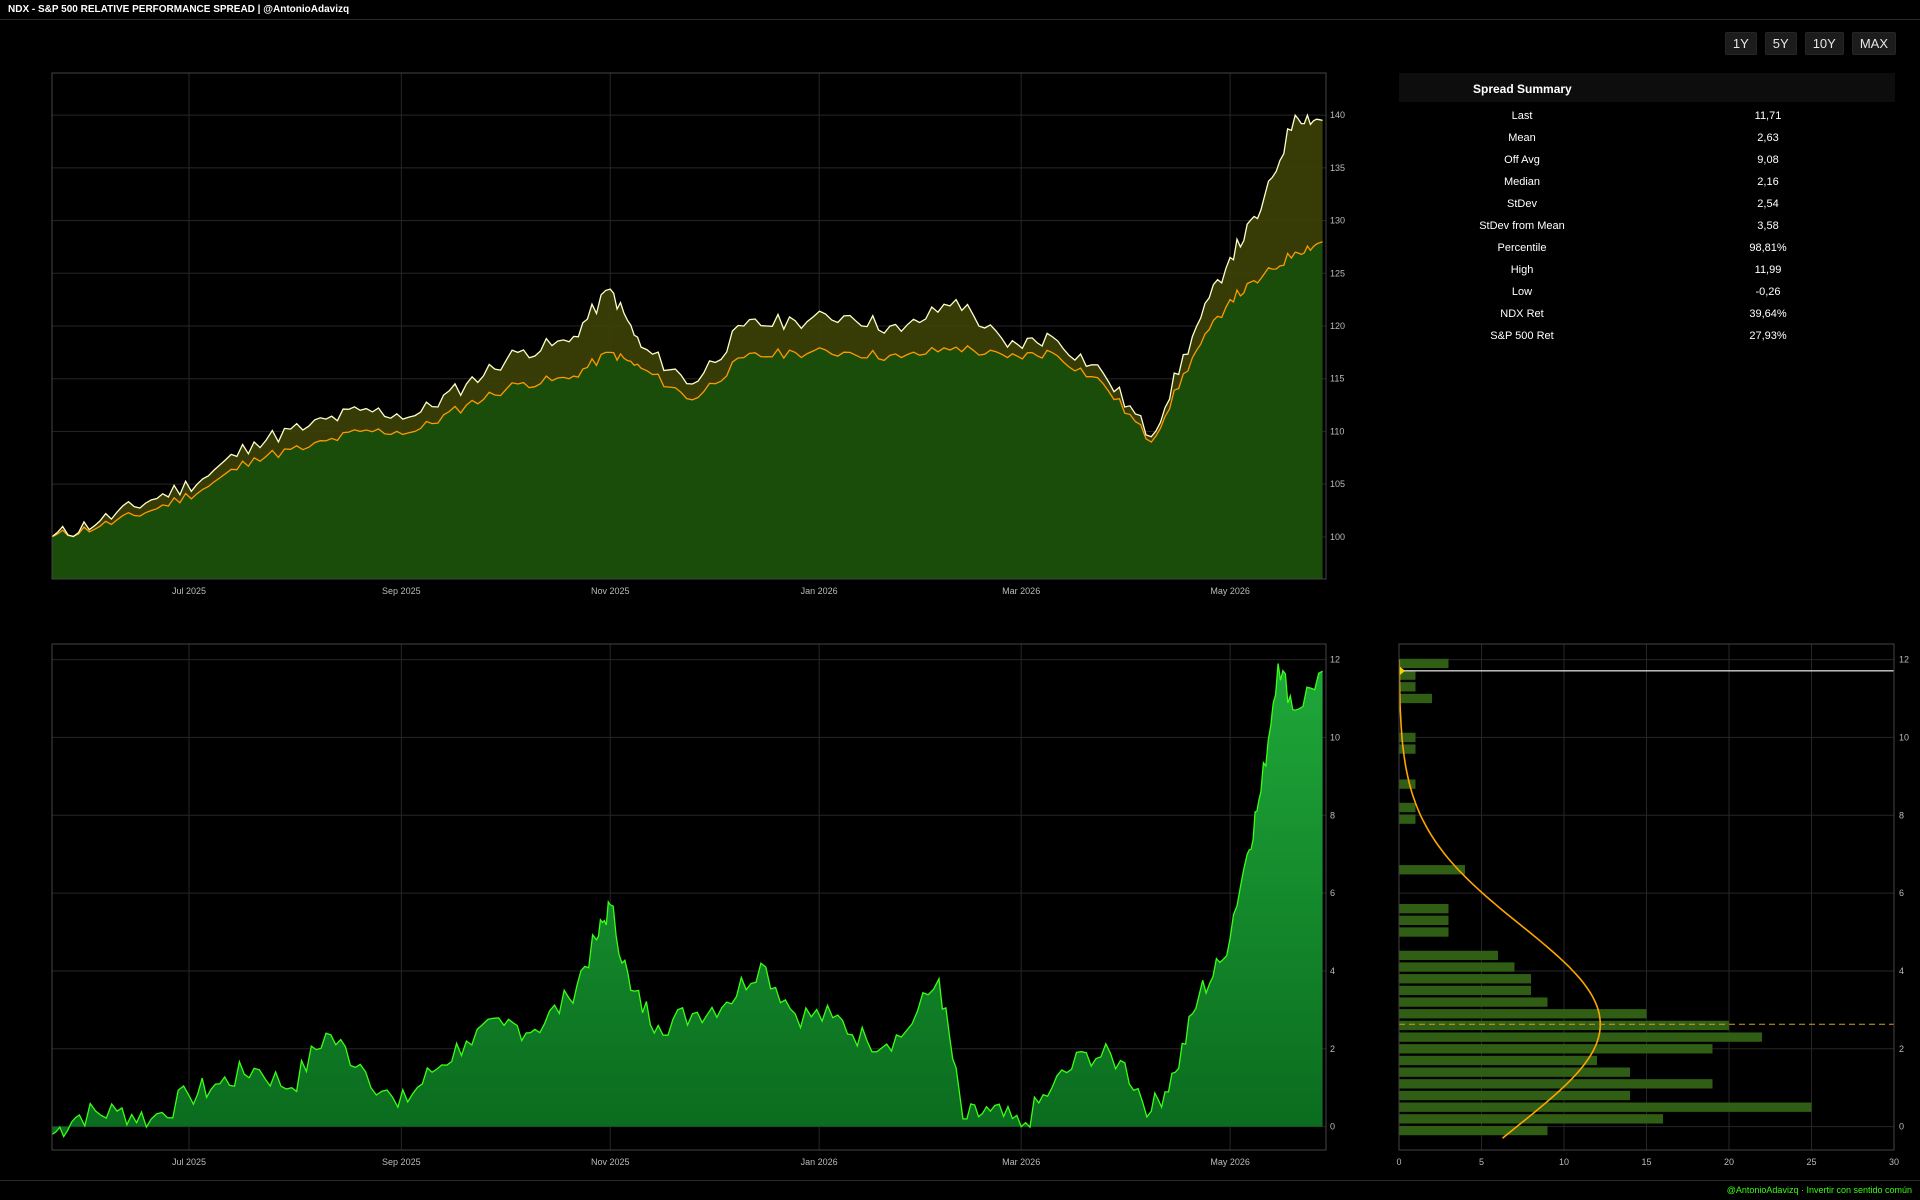  I want to click on performance-x-tick: Jan 2026, so click(819, 591).